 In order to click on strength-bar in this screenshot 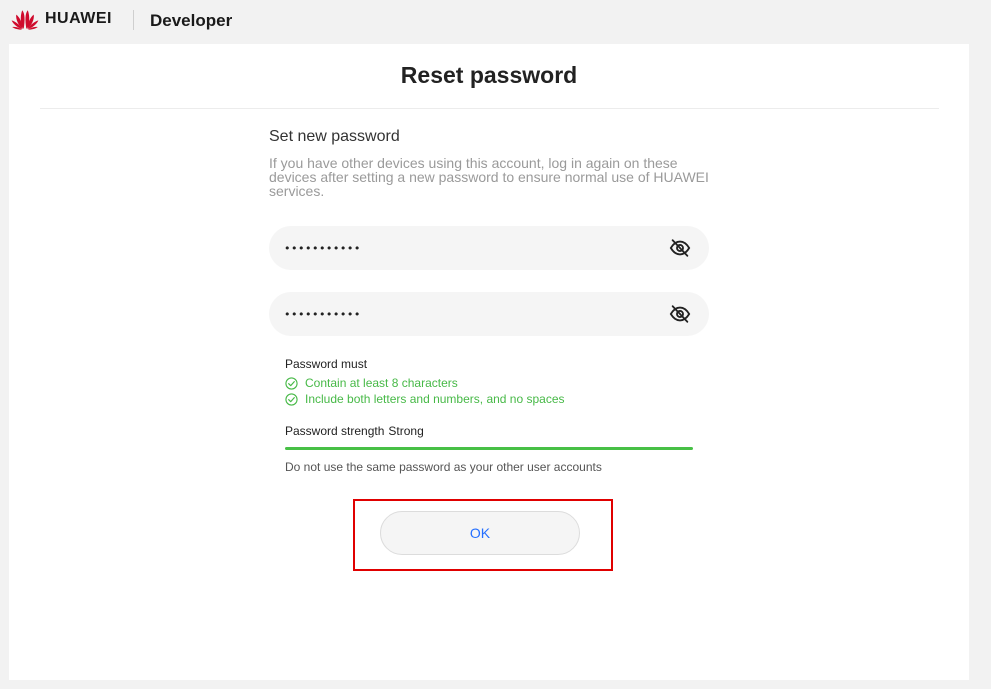, I will do `click(489, 448)`.